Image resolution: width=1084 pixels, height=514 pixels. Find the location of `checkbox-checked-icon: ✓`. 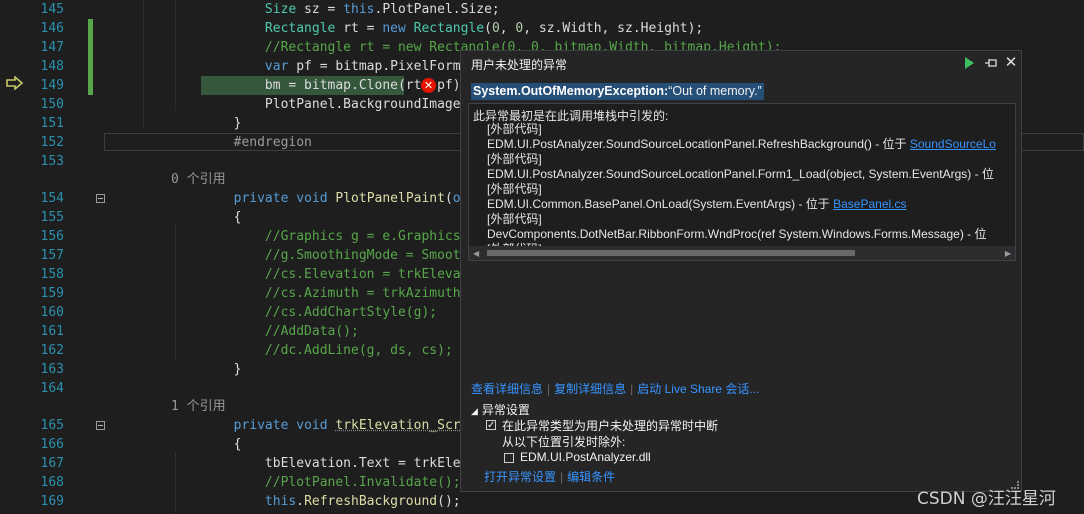

checkbox-checked-icon: ✓ is located at coordinates (491, 425).